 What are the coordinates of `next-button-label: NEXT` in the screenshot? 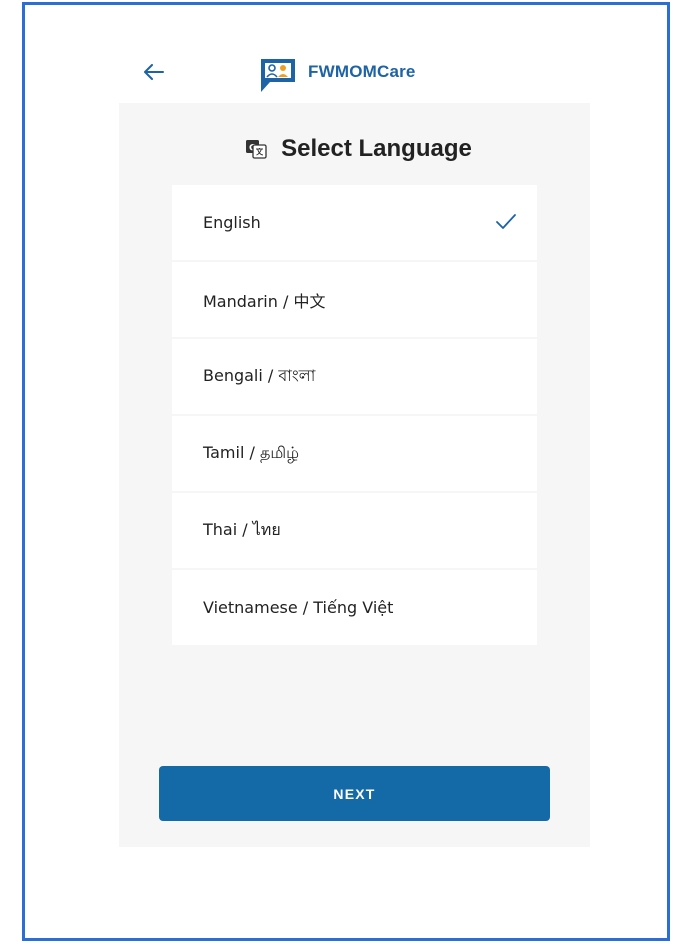 It's located at (354, 793).